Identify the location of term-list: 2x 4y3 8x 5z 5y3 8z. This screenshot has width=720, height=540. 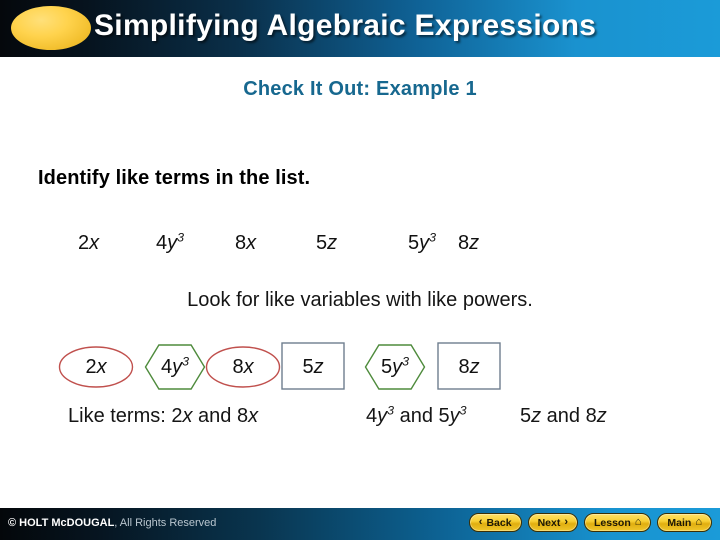
(358, 247).